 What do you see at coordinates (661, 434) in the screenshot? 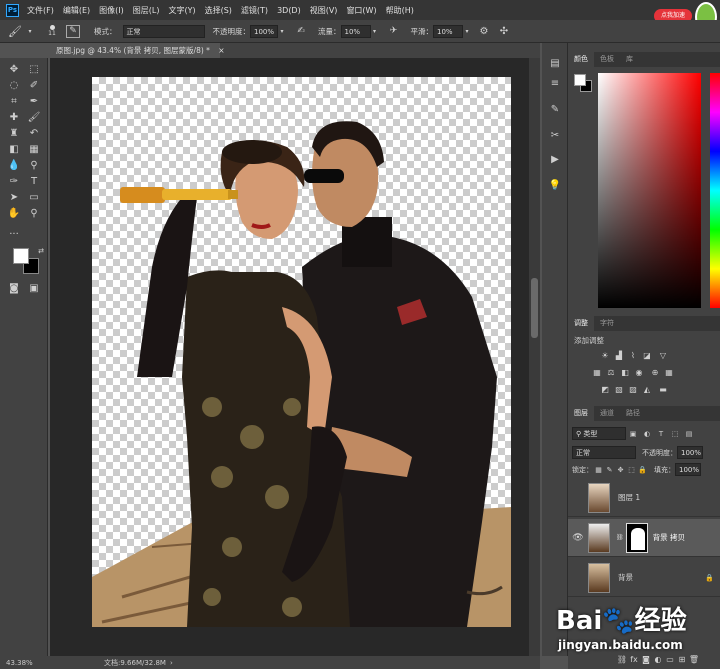
I see `filter-type-icon: T` at bounding box center [661, 434].